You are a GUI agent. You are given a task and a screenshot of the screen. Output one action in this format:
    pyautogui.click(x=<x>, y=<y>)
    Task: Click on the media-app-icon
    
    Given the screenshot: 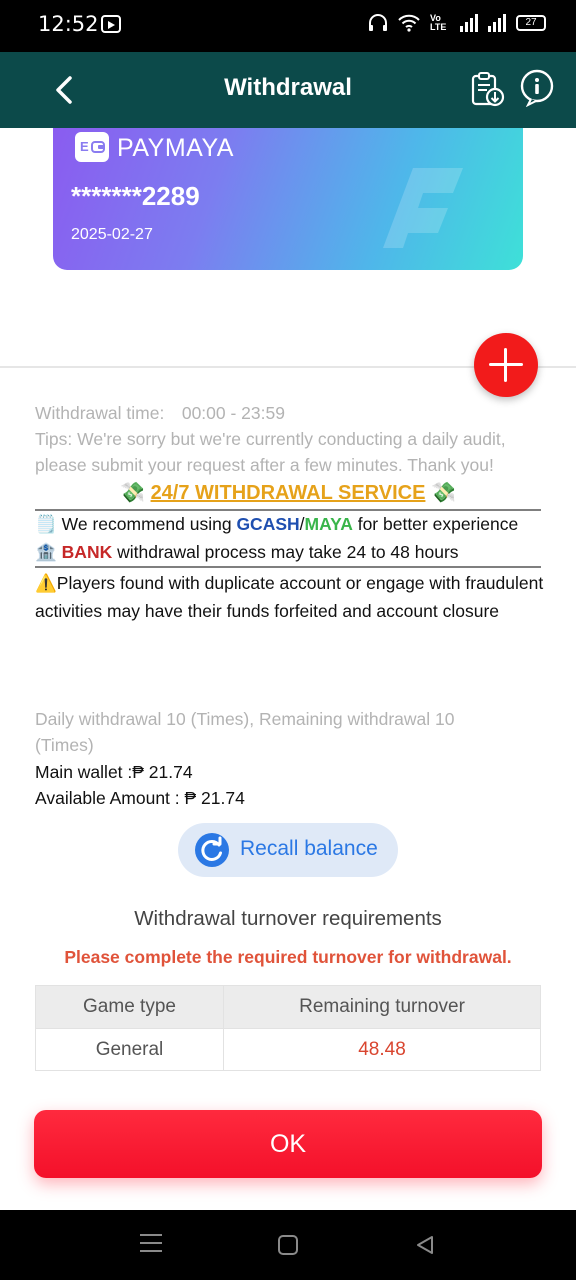 What is the action you would take?
    pyautogui.click(x=111, y=24)
    